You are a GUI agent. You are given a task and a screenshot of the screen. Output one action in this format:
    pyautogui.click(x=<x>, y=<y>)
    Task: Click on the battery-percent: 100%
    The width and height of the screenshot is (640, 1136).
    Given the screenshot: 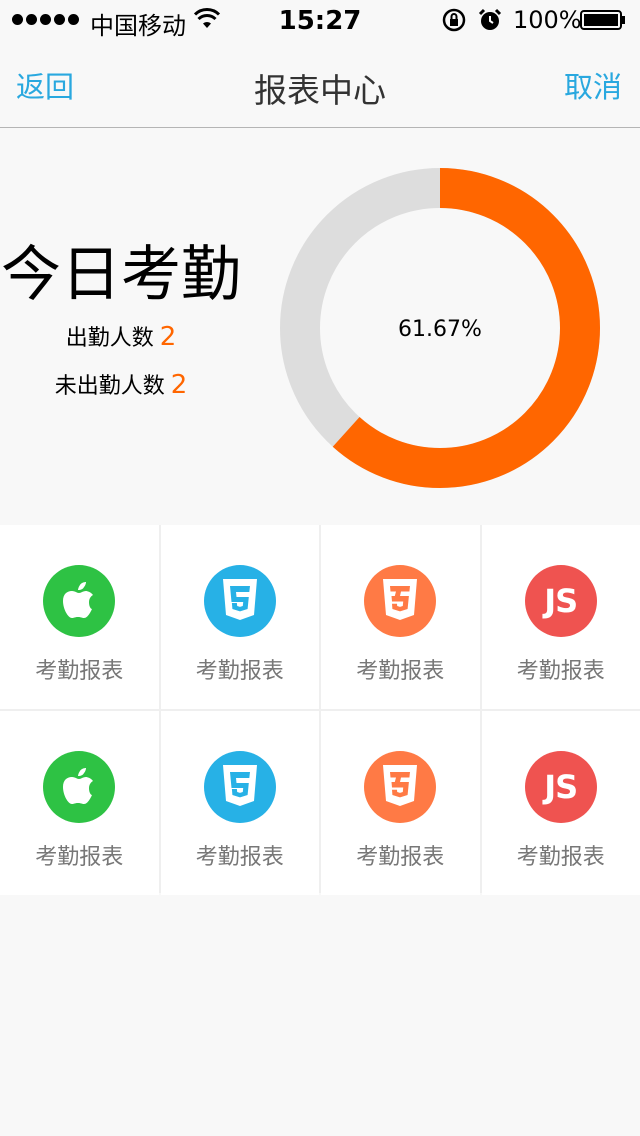 What is the action you would take?
    pyautogui.click(x=547, y=20)
    